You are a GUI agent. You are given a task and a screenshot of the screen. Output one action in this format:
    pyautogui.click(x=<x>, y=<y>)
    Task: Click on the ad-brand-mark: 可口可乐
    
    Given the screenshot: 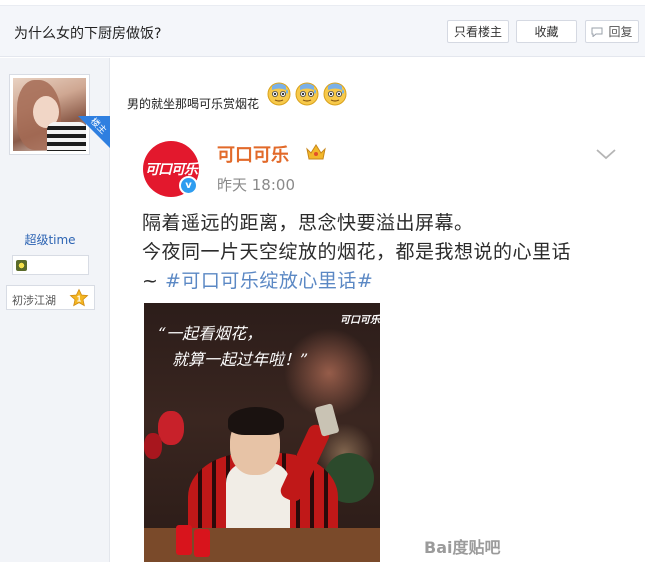 What is the action you would take?
    pyautogui.click(x=360, y=320)
    